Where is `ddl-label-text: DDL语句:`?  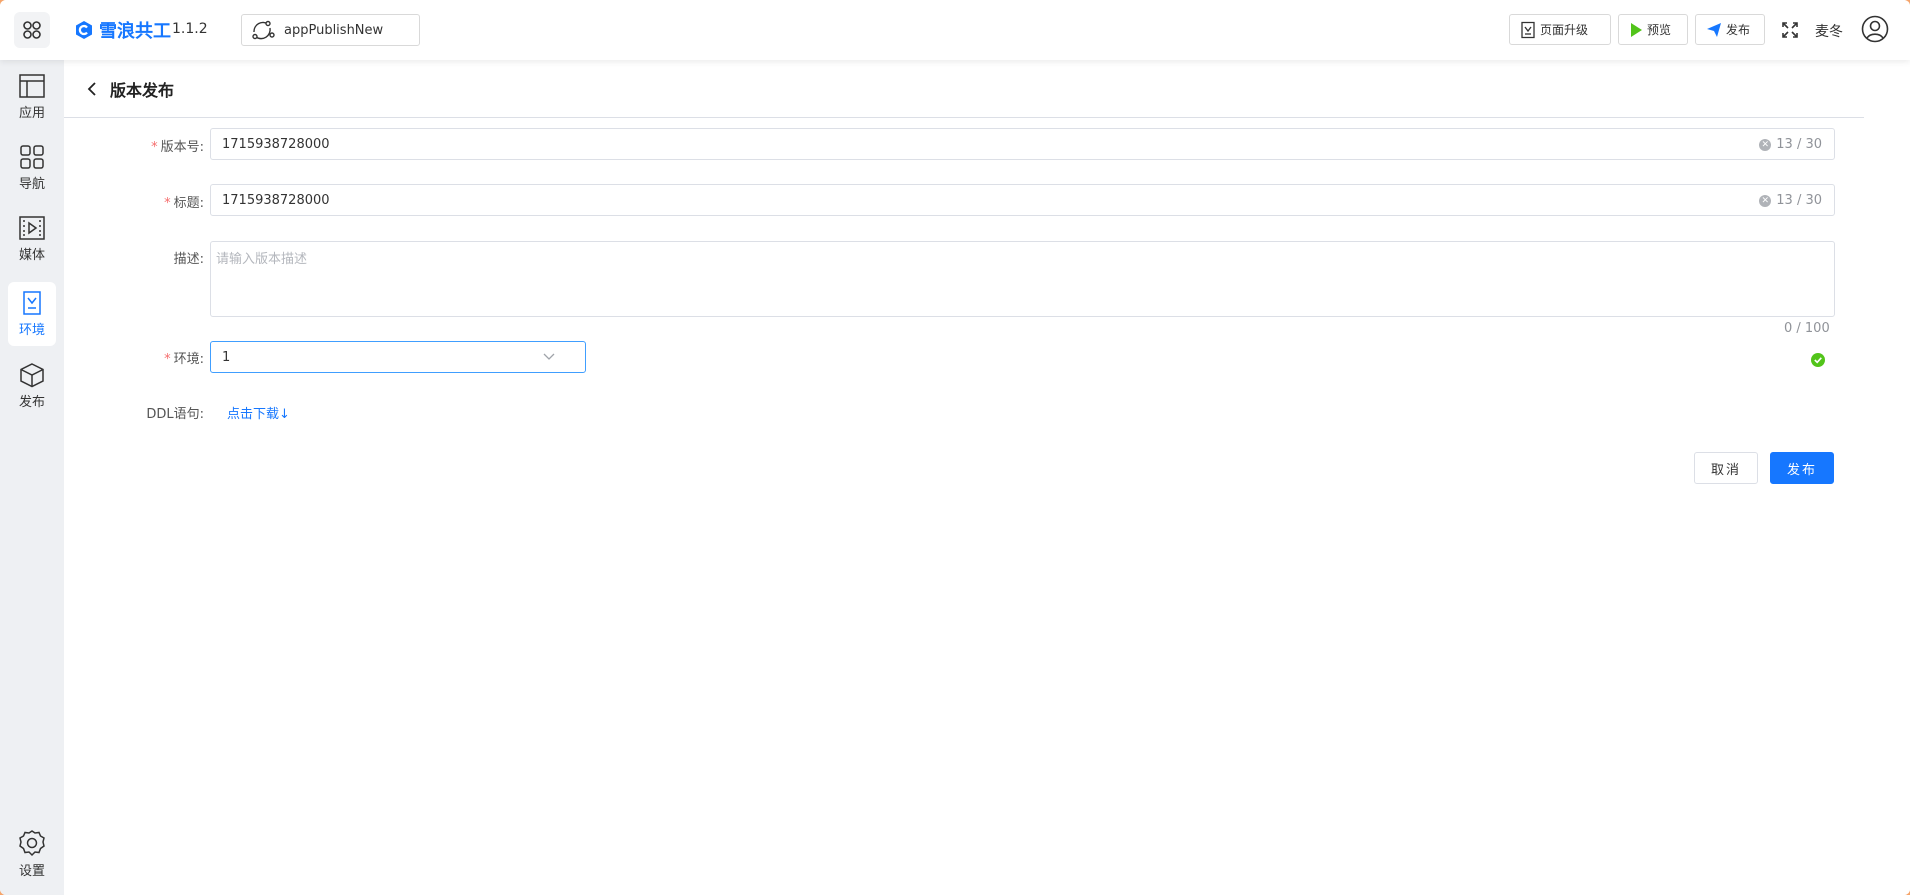
ddl-label-text: DDL语句: is located at coordinates (175, 414).